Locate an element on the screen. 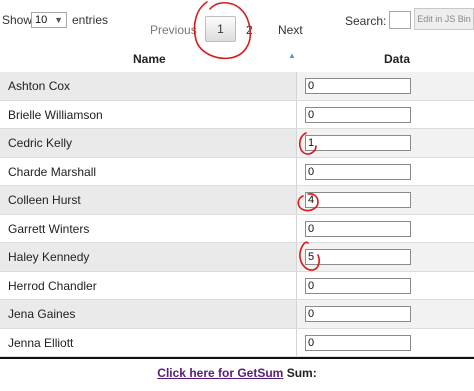 The height and width of the screenshot is (391, 474). data-input: 4 is located at coordinates (358, 200).